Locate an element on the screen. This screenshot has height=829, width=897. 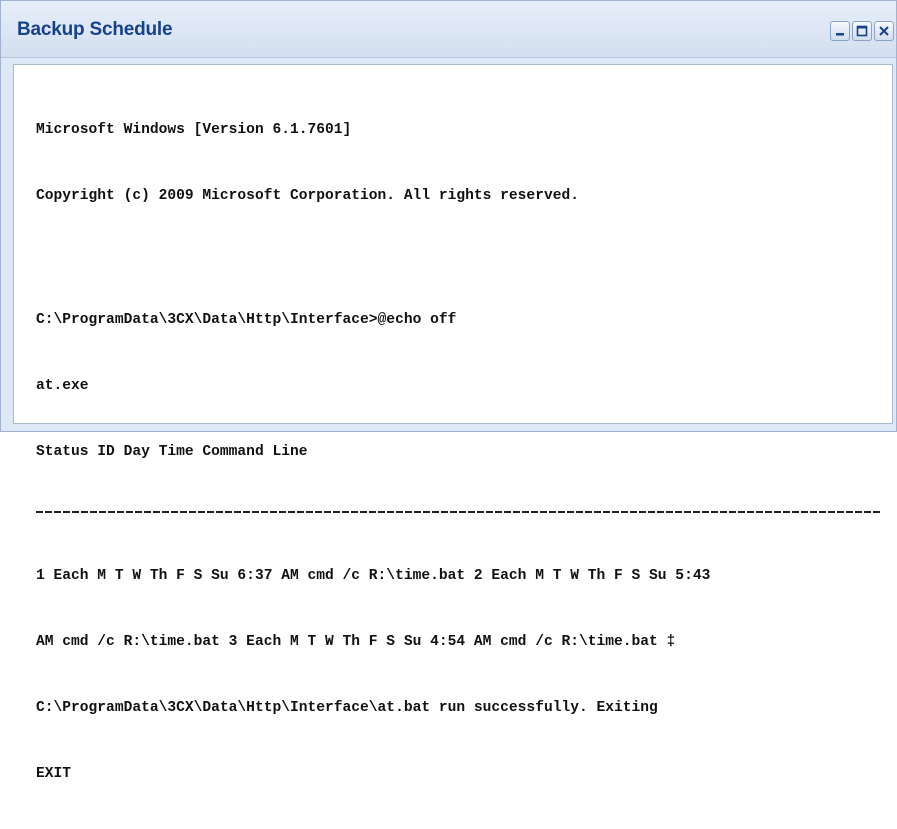
close-button is located at coordinates (884, 31).